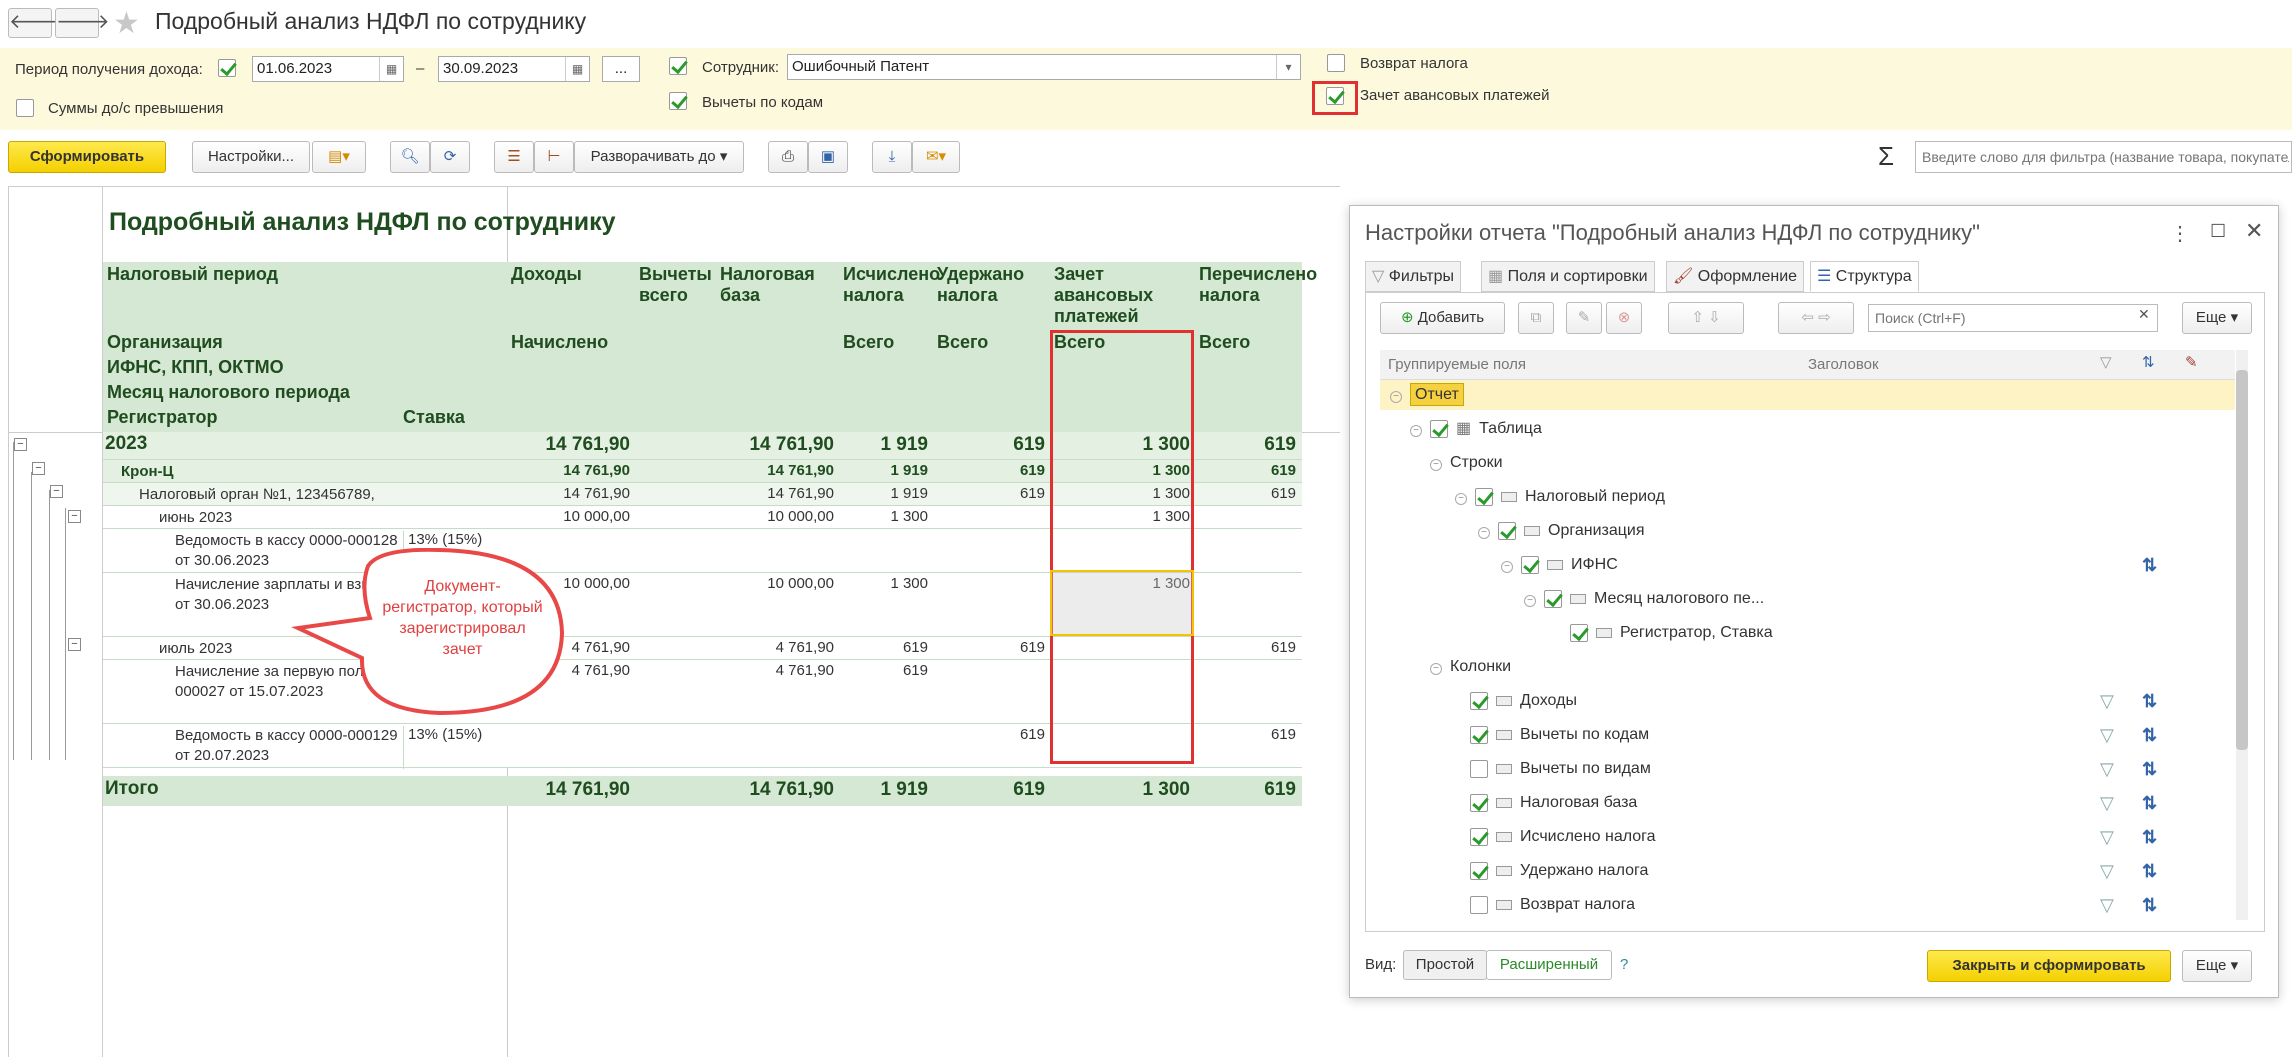 This screenshot has width=2292, height=1057. What do you see at coordinates (1624, 964) in the screenshot?
I see `help-link: ?` at bounding box center [1624, 964].